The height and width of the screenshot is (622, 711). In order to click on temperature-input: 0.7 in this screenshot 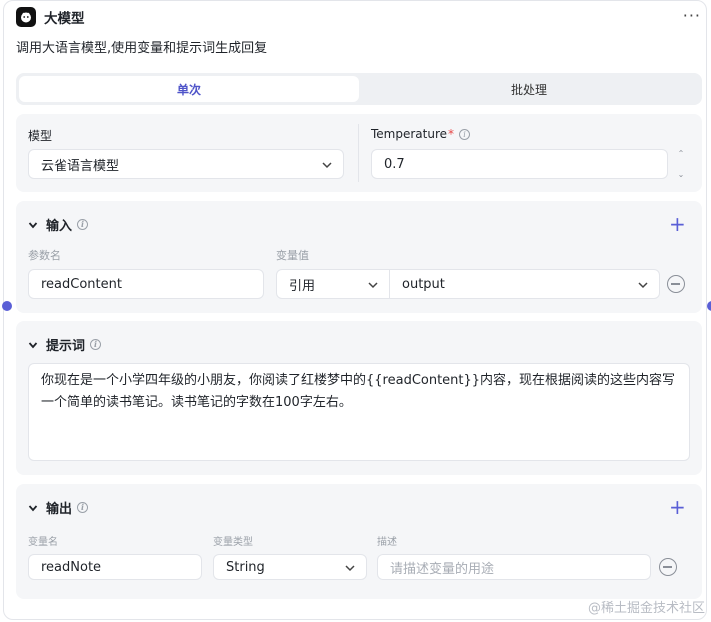, I will do `click(519, 164)`.